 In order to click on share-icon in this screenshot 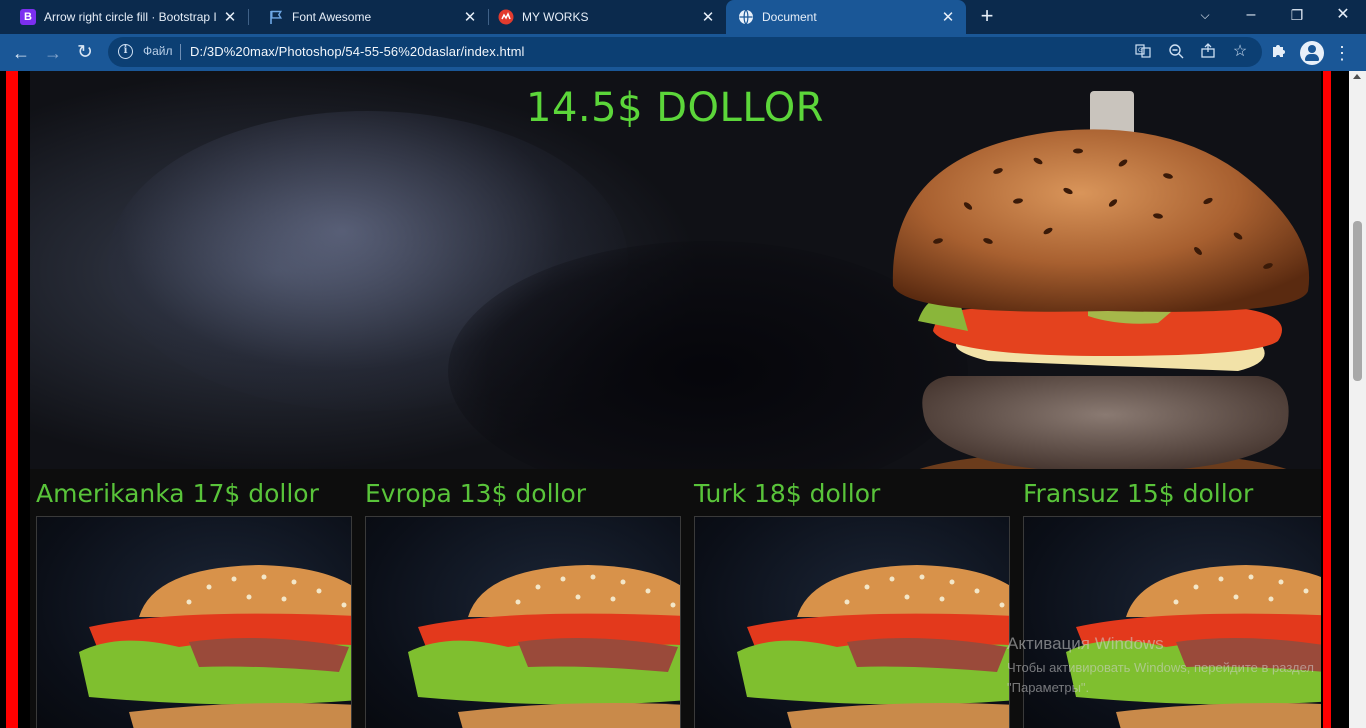, I will do `click(1208, 52)`.